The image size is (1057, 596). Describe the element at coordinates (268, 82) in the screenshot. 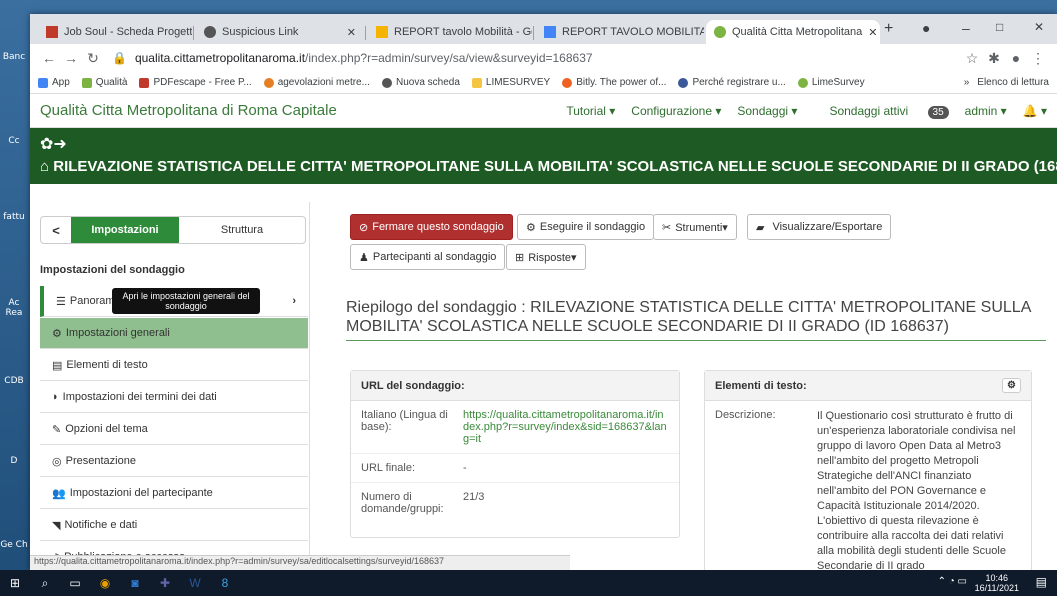

I see `globe-icon` at that location.